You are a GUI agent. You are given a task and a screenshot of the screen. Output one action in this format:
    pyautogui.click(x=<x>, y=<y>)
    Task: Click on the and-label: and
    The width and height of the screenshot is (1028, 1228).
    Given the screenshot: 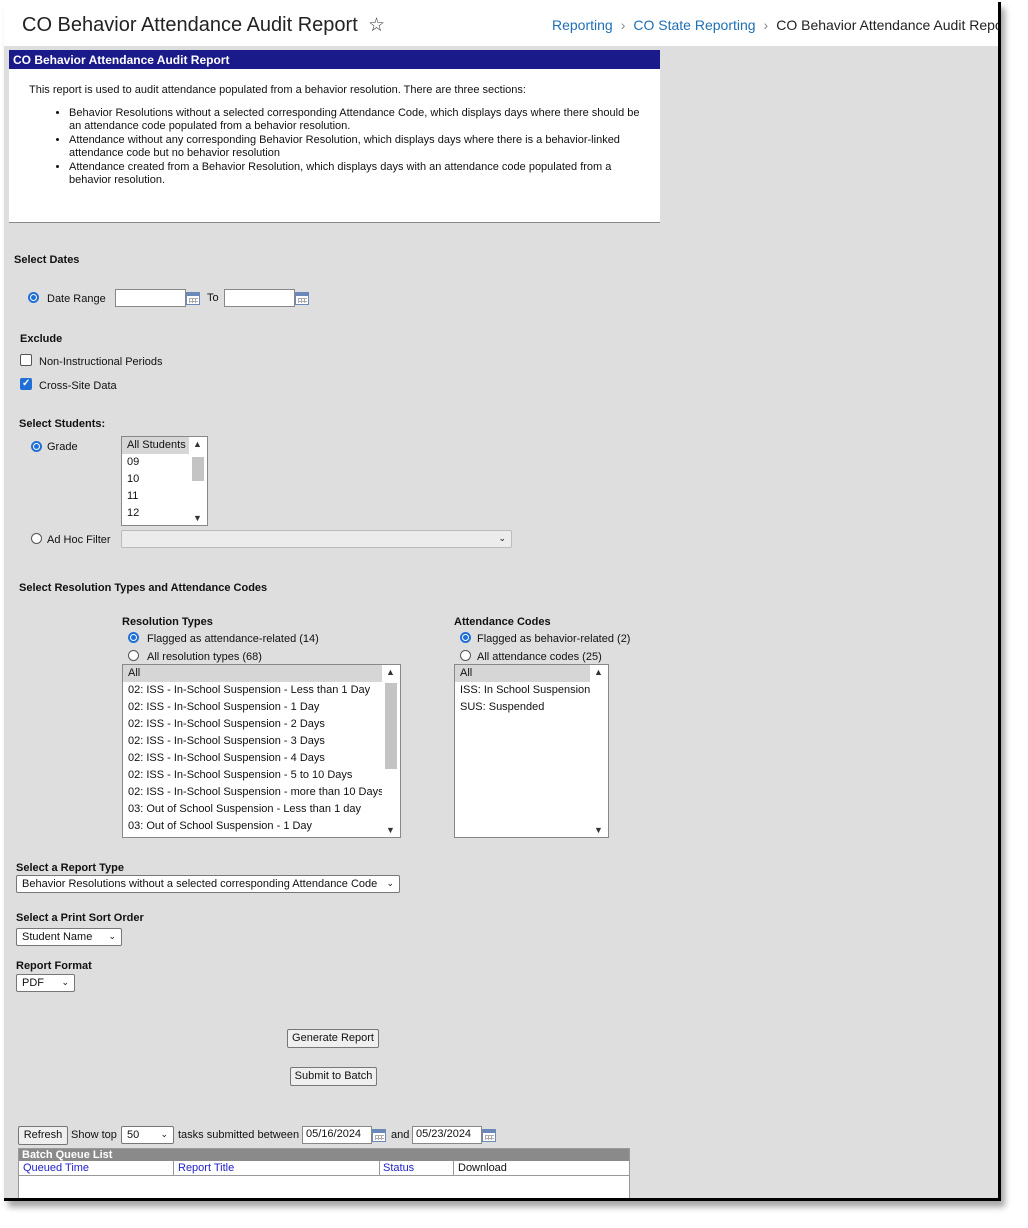 What is the action you would take?
    pyautogui.click(x=400, y=1135)
    